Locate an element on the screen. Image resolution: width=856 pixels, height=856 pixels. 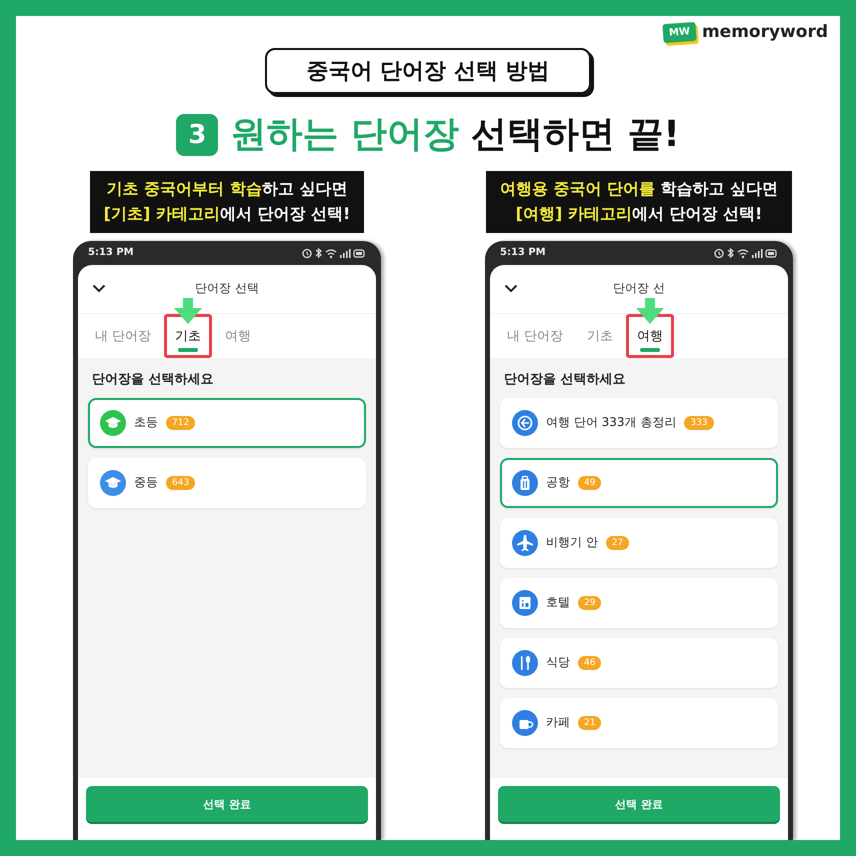
wordbook-name: 초등 is located at coordinates (146, 423).